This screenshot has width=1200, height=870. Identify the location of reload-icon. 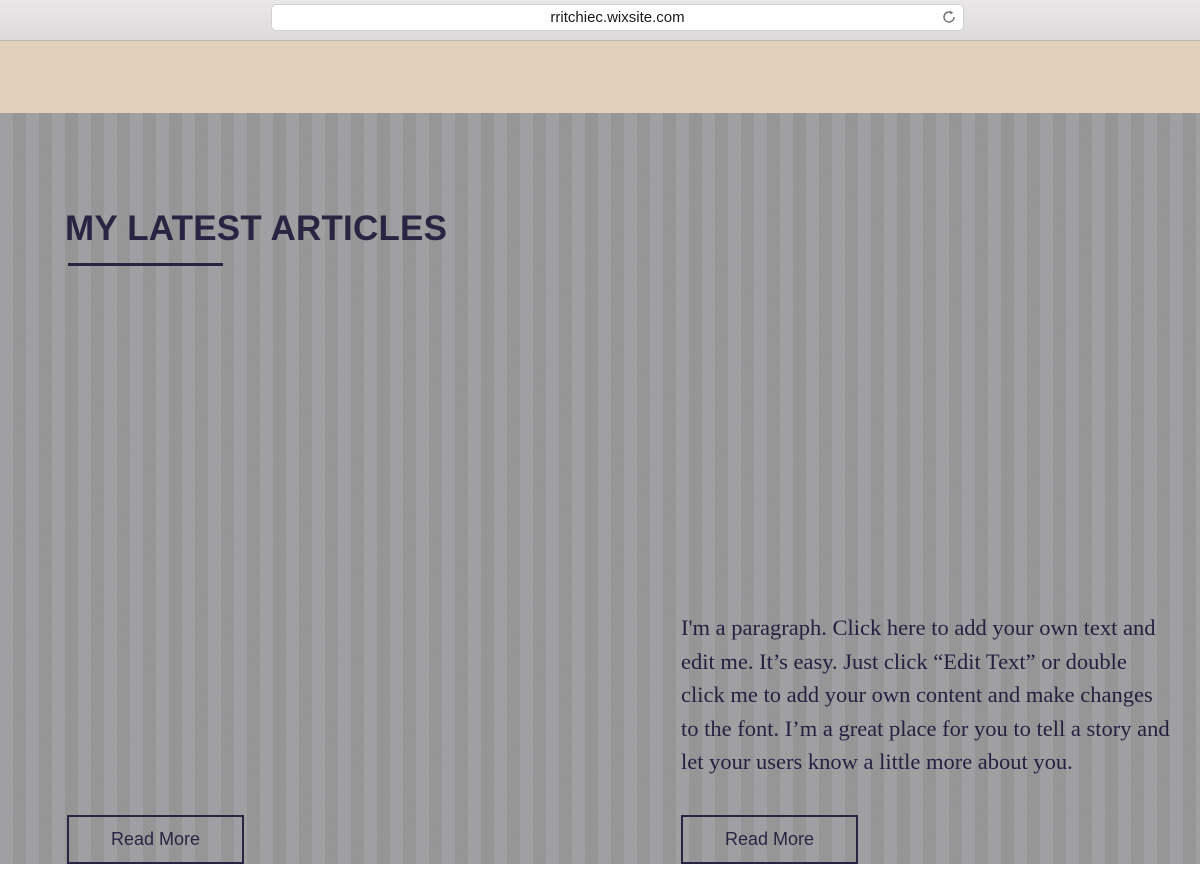
(949, 17).